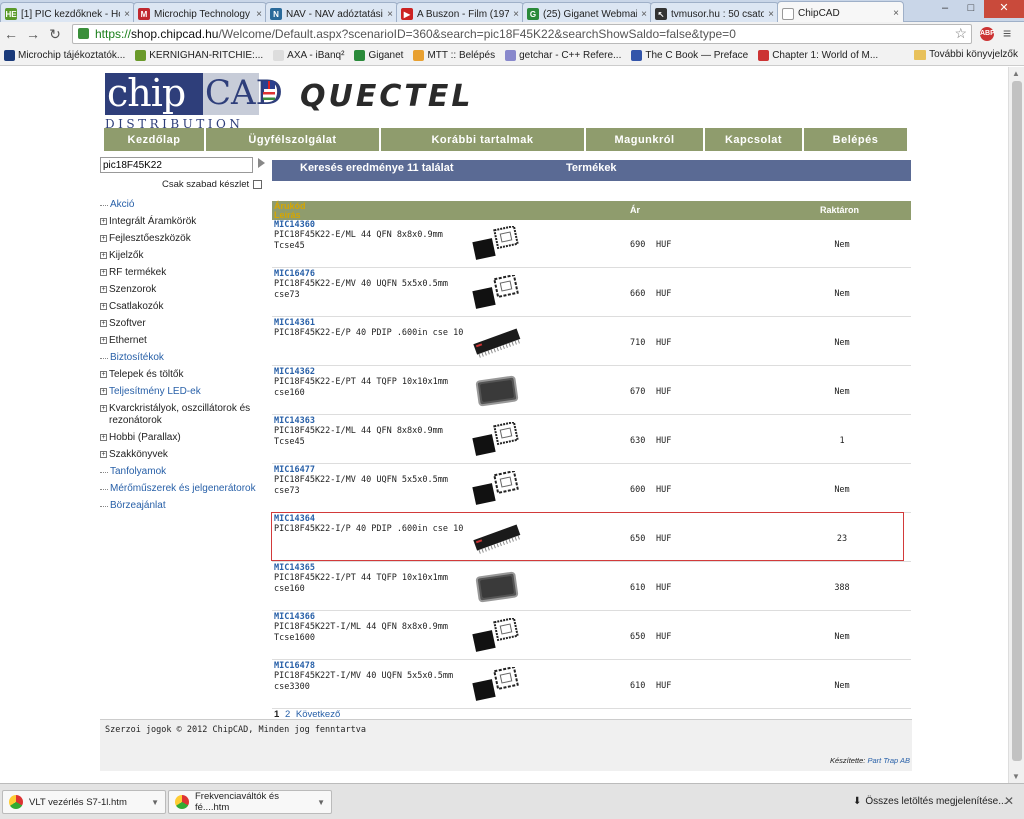  I want to click on other-bookmarks: További könyvjelzők, so click(966, 54).